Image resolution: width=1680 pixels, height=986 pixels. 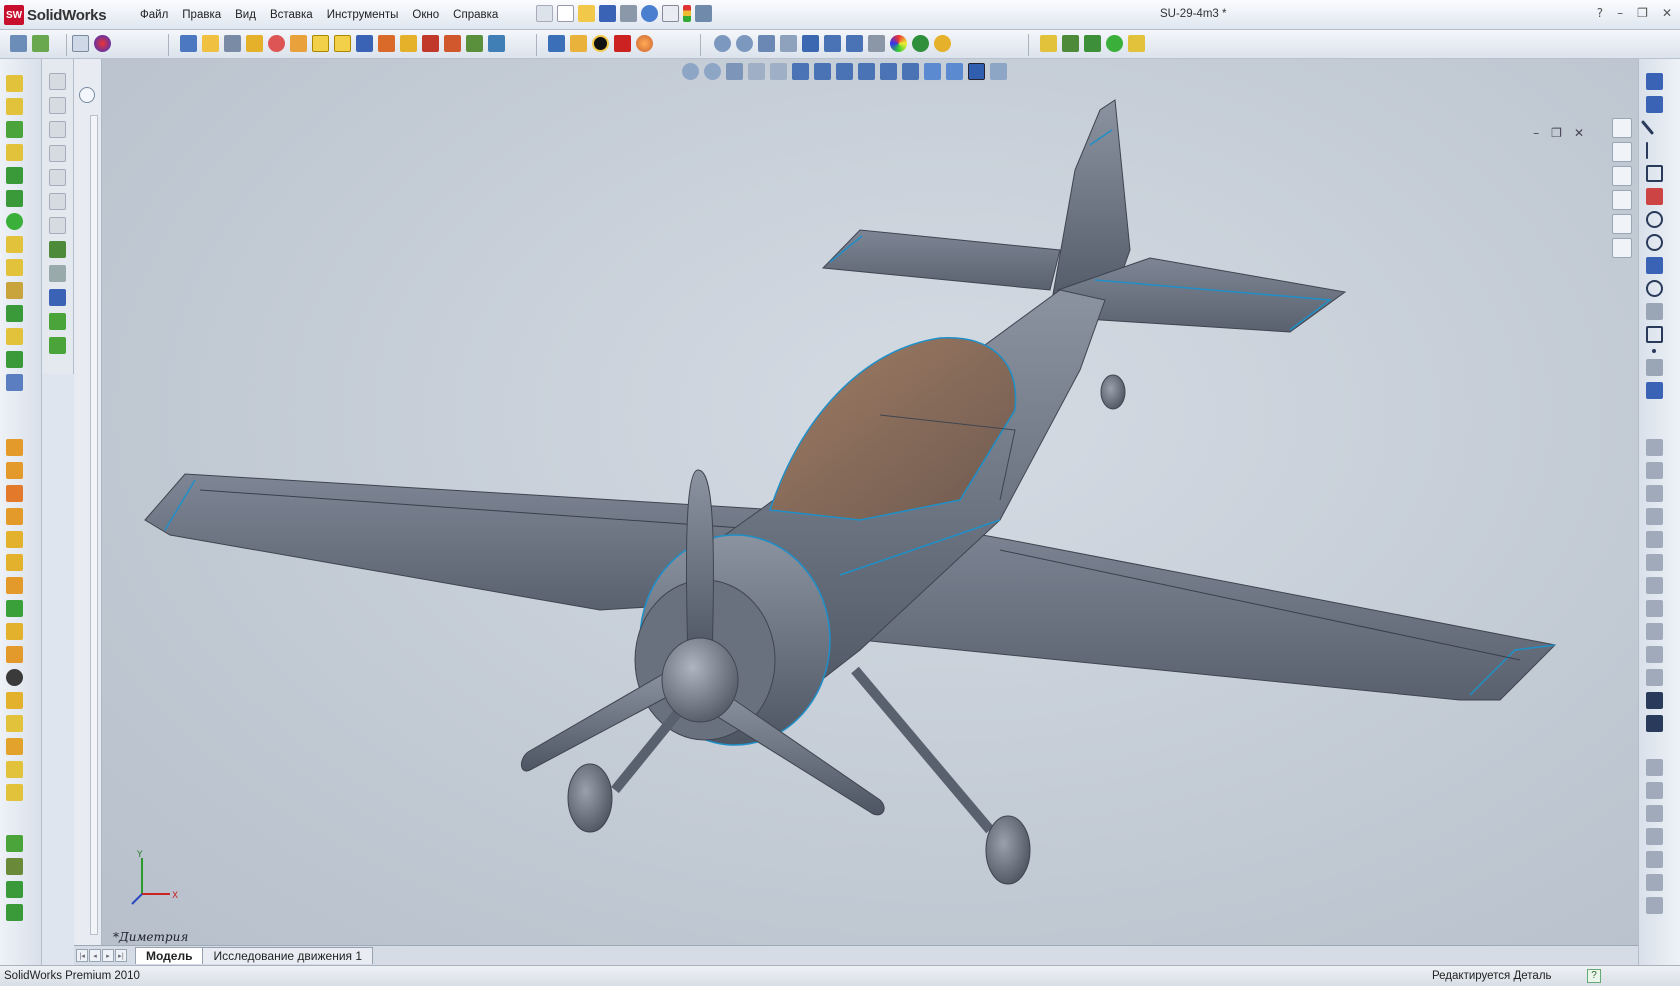 What do you see at coordinates (288, 955) in the screenshot?
I see `tab-motion-study: Исследование движения 1` at bounding box center [288, 955].